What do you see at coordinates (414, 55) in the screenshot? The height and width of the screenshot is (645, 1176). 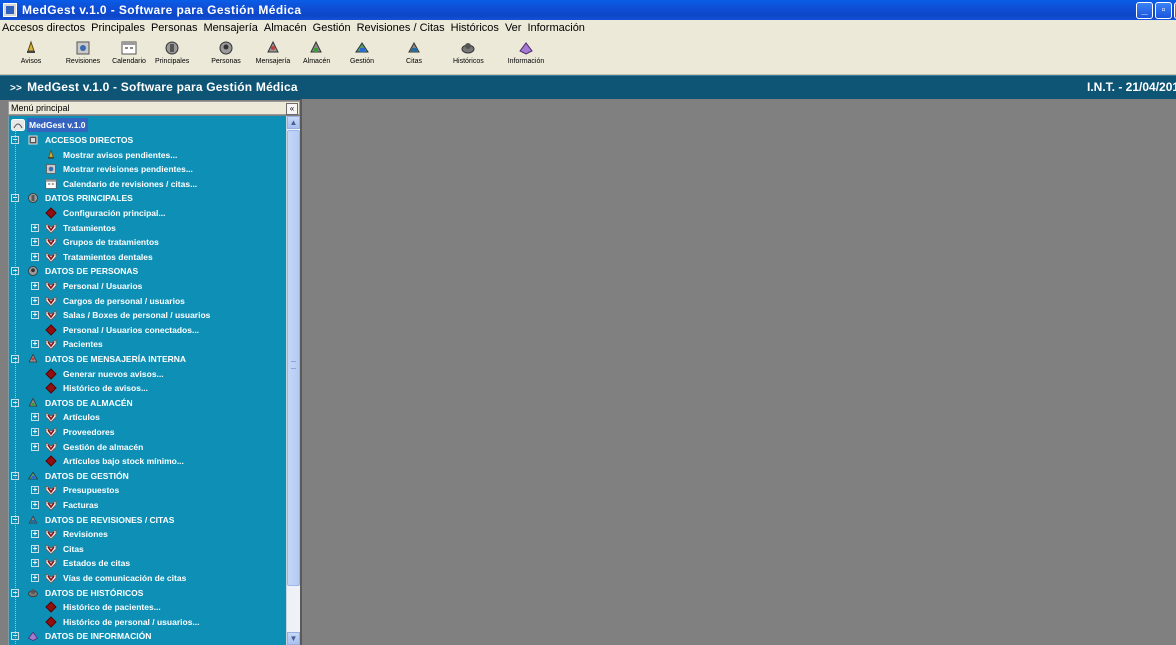 I see `toolbar-button-8: Citas` at bounding box center [414, 55].